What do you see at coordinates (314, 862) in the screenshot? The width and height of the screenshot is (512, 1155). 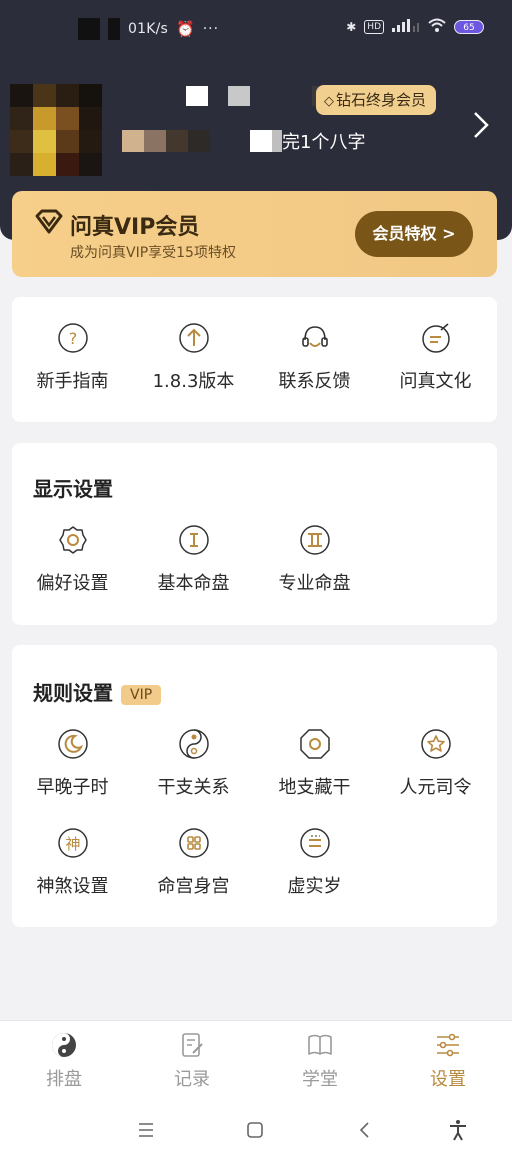 I see `nominal-age-item: 虚实岁` at bounding box center [314, 862].